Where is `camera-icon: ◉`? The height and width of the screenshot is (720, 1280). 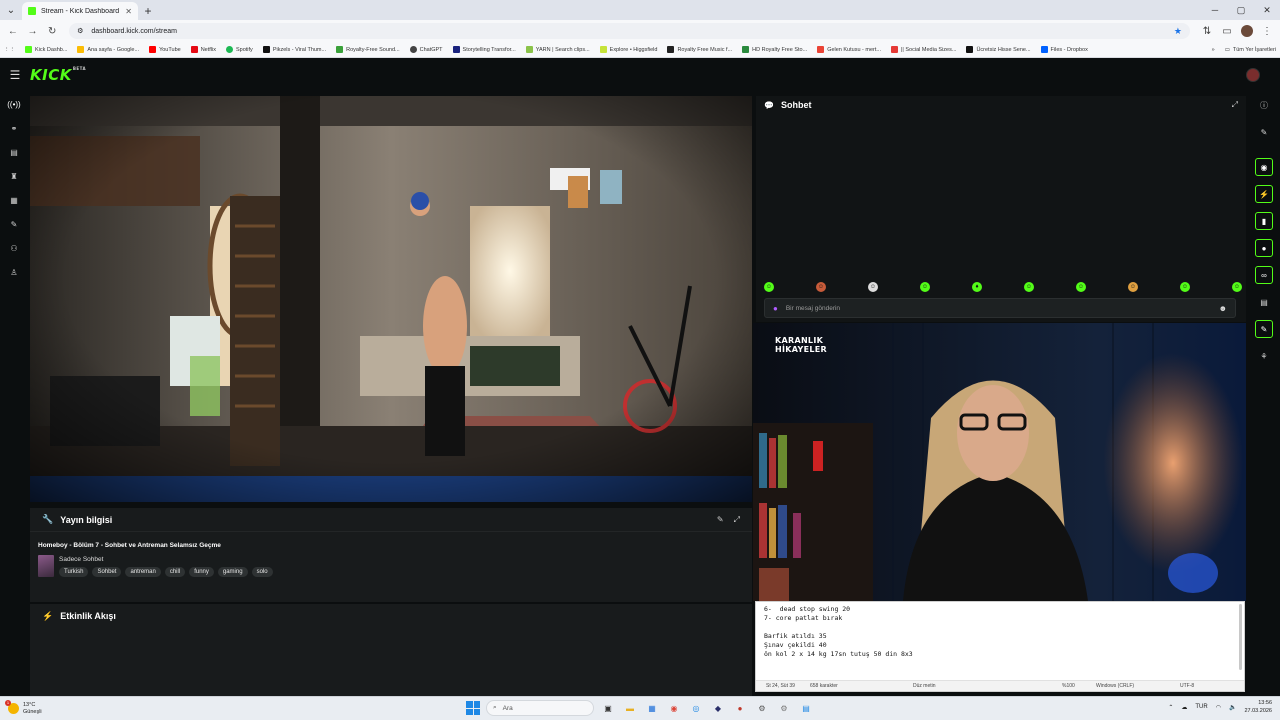 camera-icon: ◉ is located at coordinates (1264, 167).